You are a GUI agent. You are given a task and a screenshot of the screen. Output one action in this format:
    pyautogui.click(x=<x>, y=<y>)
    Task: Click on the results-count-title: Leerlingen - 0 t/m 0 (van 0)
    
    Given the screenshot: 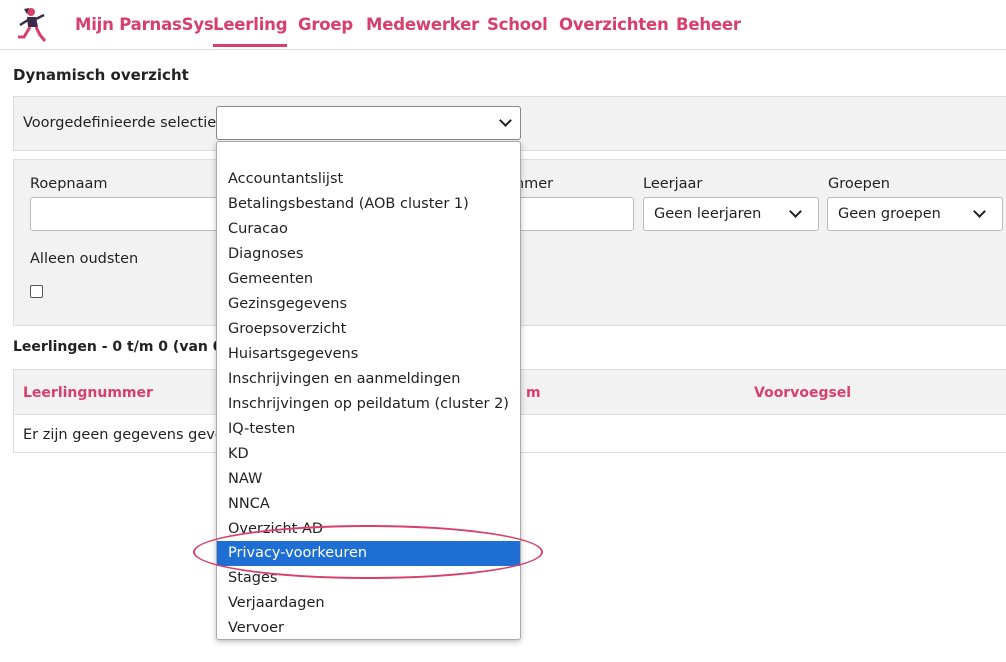 What is the action you would take?
    pyautogui.click(x=121, y=347)
    